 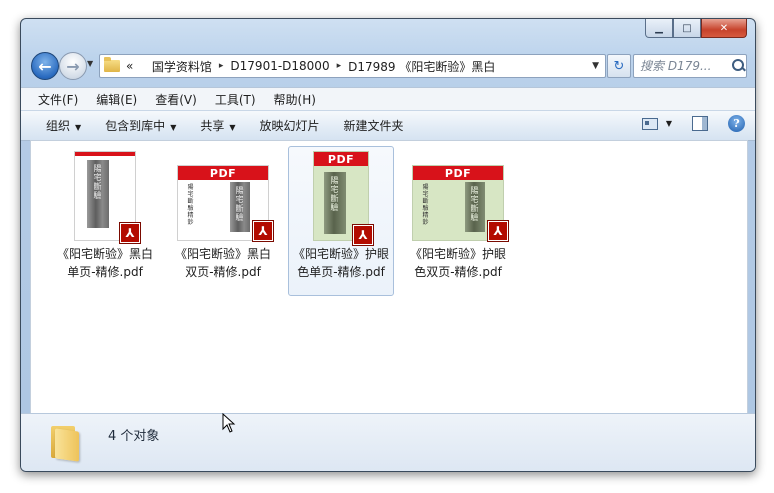 What do you see at coordinates (374, 125) in the screenshot?
I see `new-folder-button: 新建文件夹` at bounding box center [374, 125].